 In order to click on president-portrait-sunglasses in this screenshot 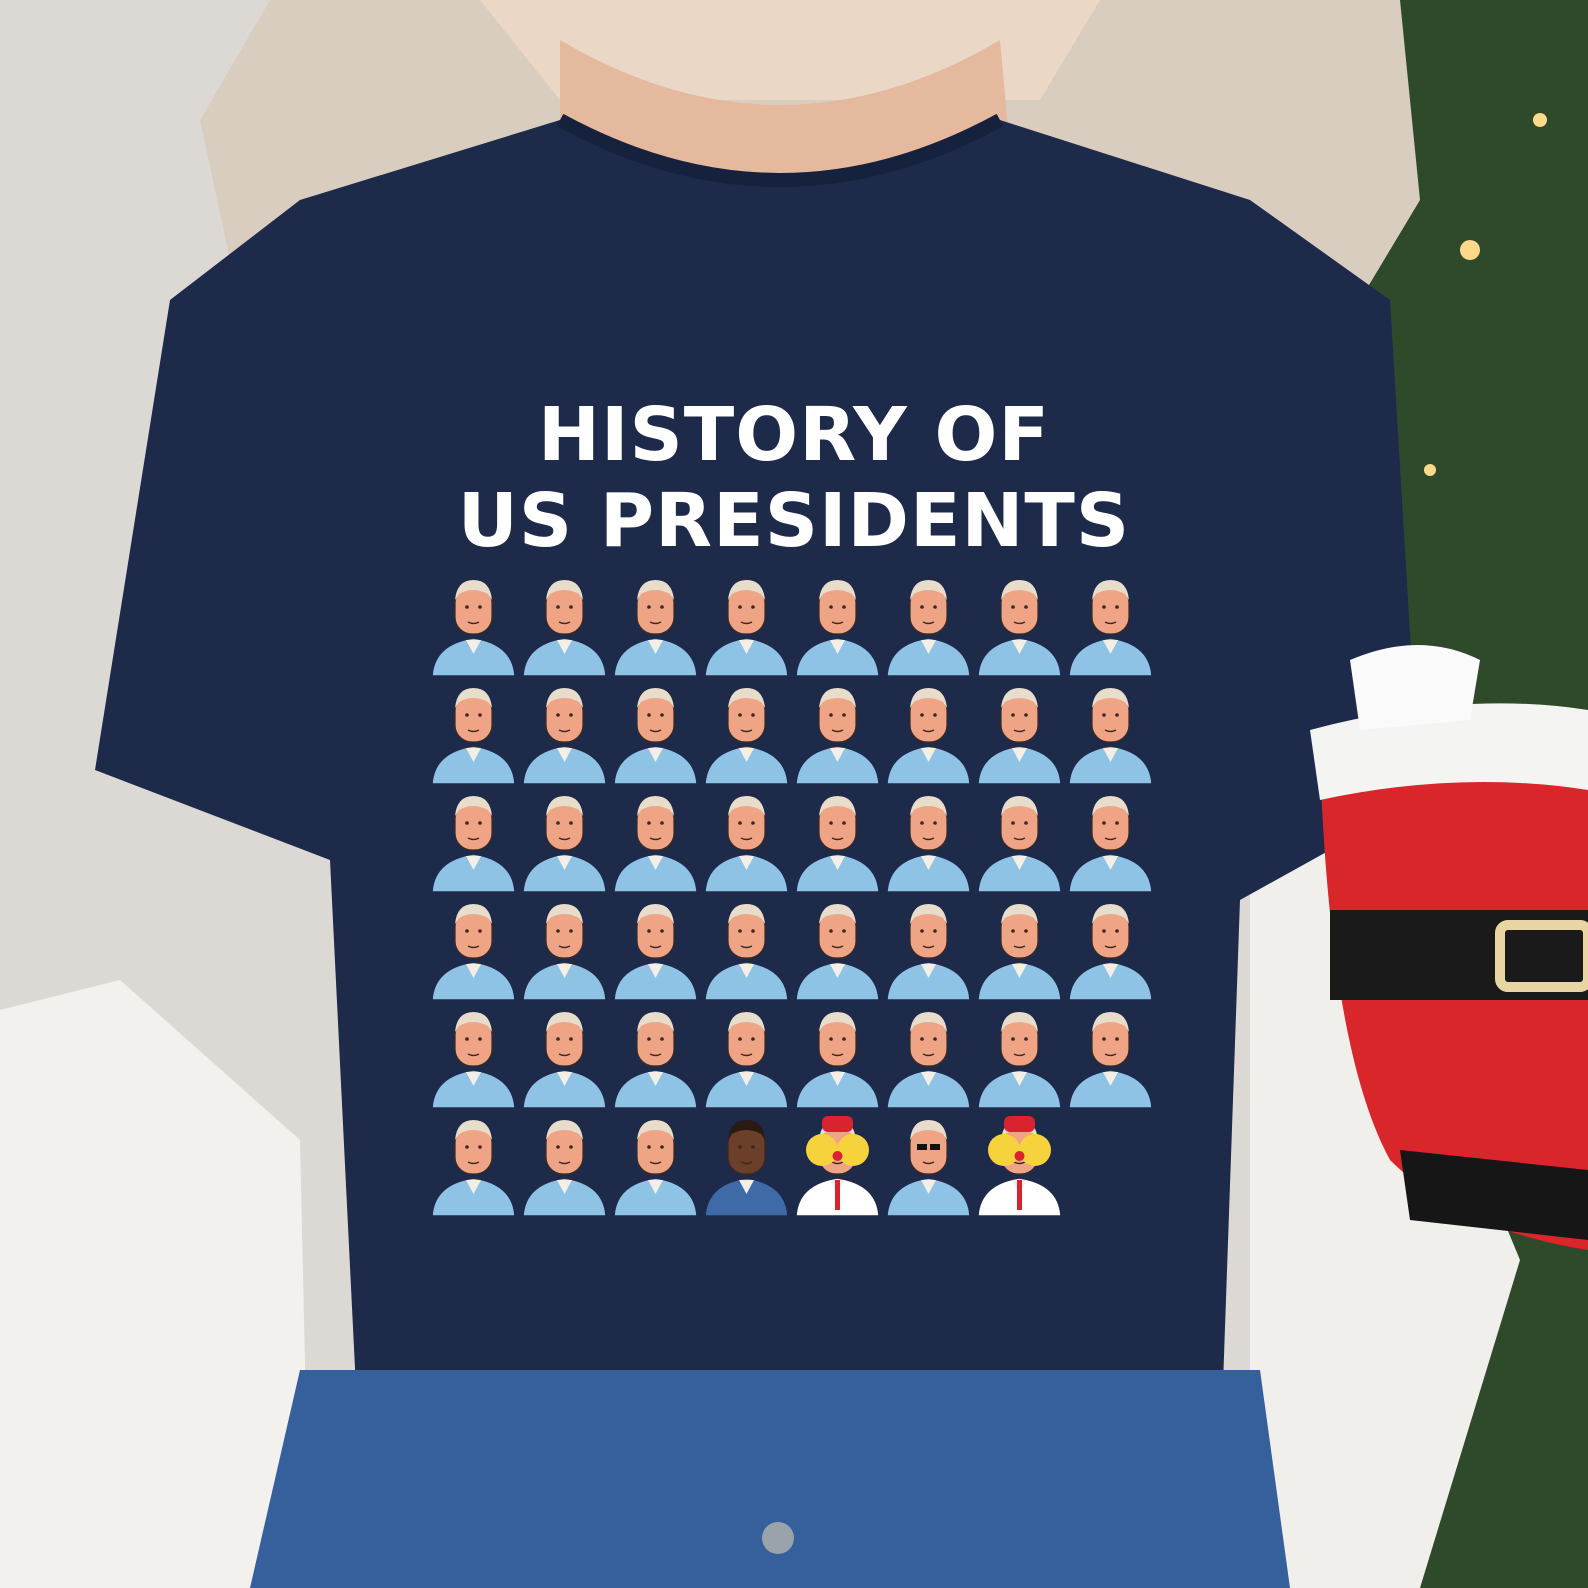, I will do `click(928, 1164)`.